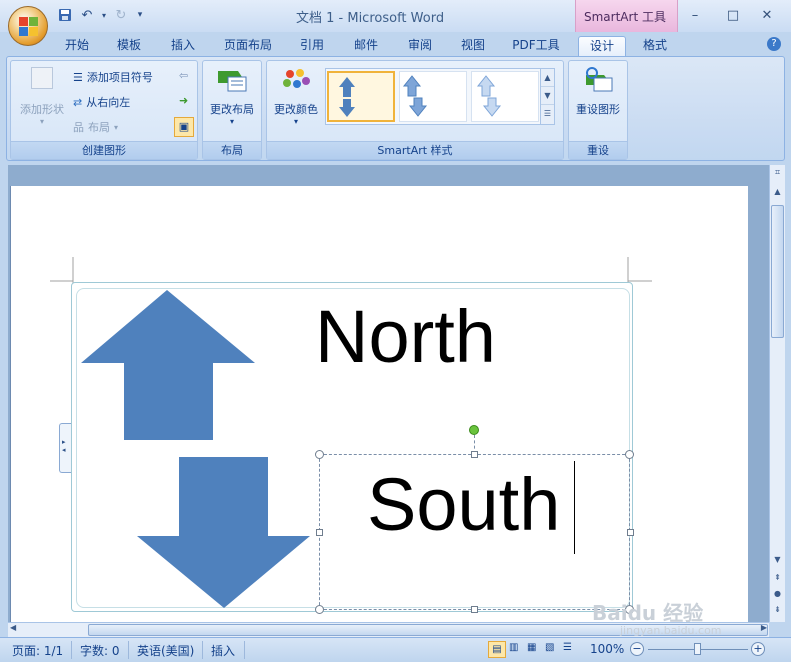  I want to click on office-logo-icon, so click(29, 27).